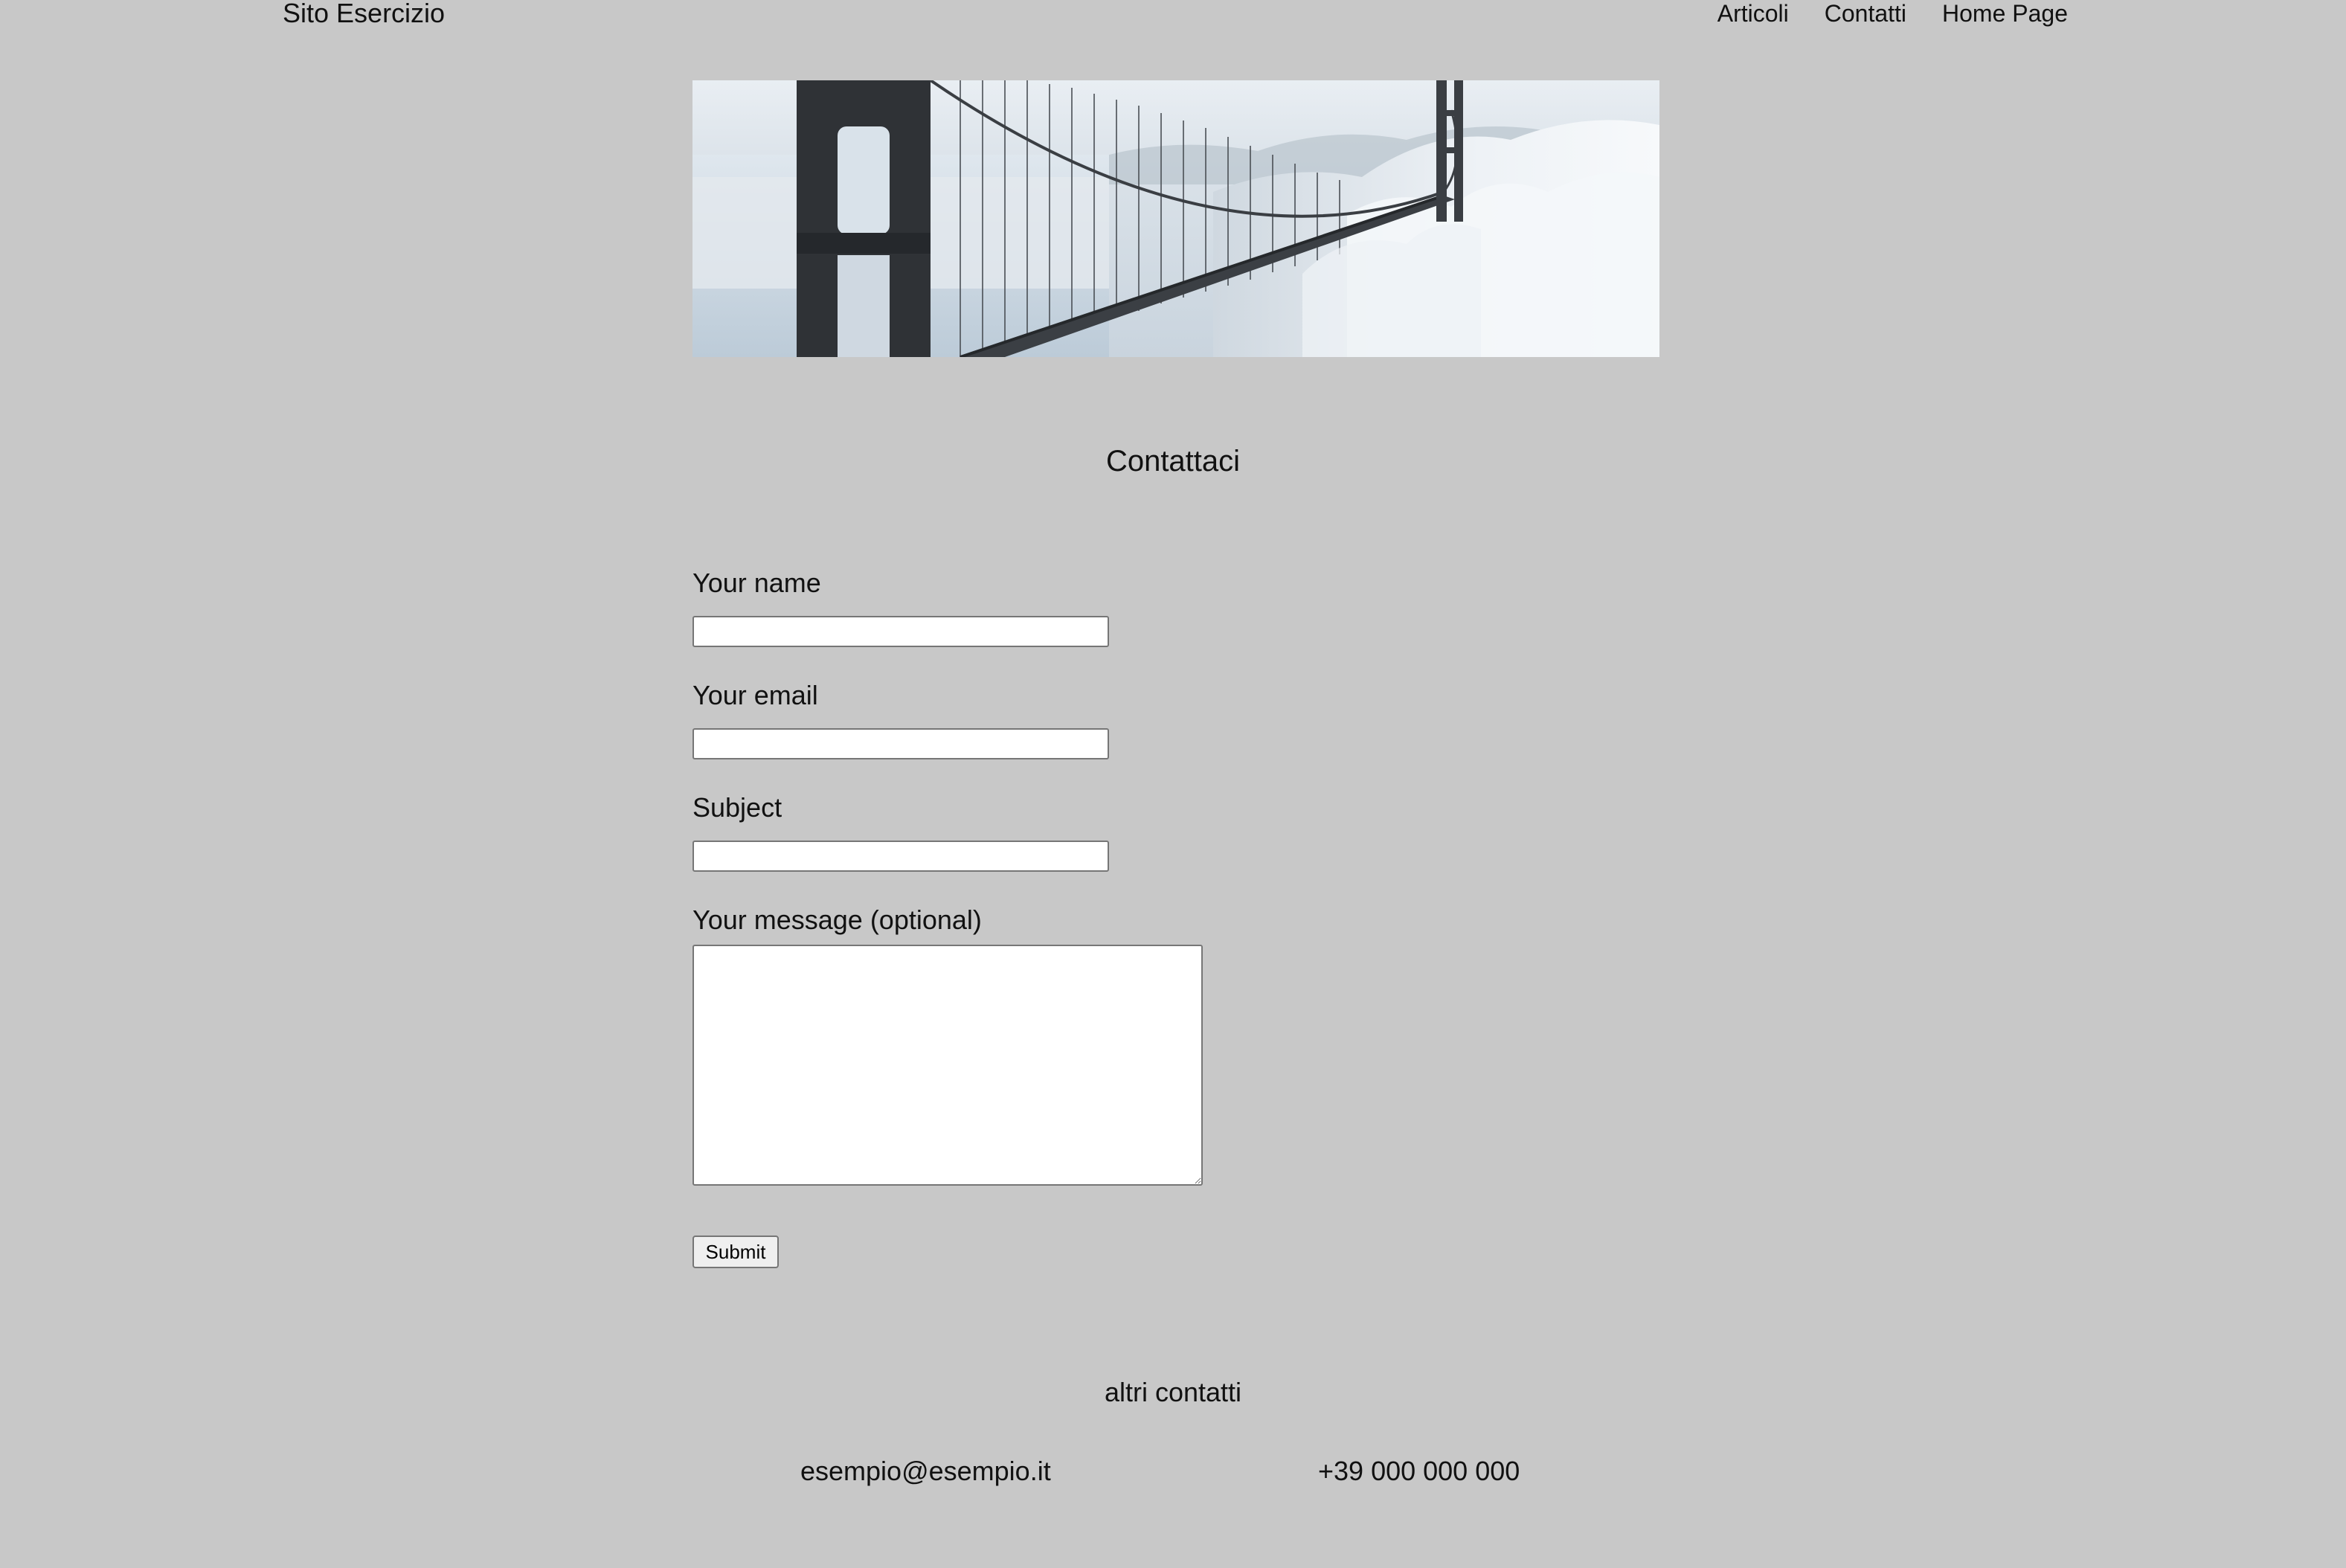 The image size is (2346, 1568). Describe the element at coordinates (837, 920) in the screenshot. I see `message-label: Your message (optional)` at that location.